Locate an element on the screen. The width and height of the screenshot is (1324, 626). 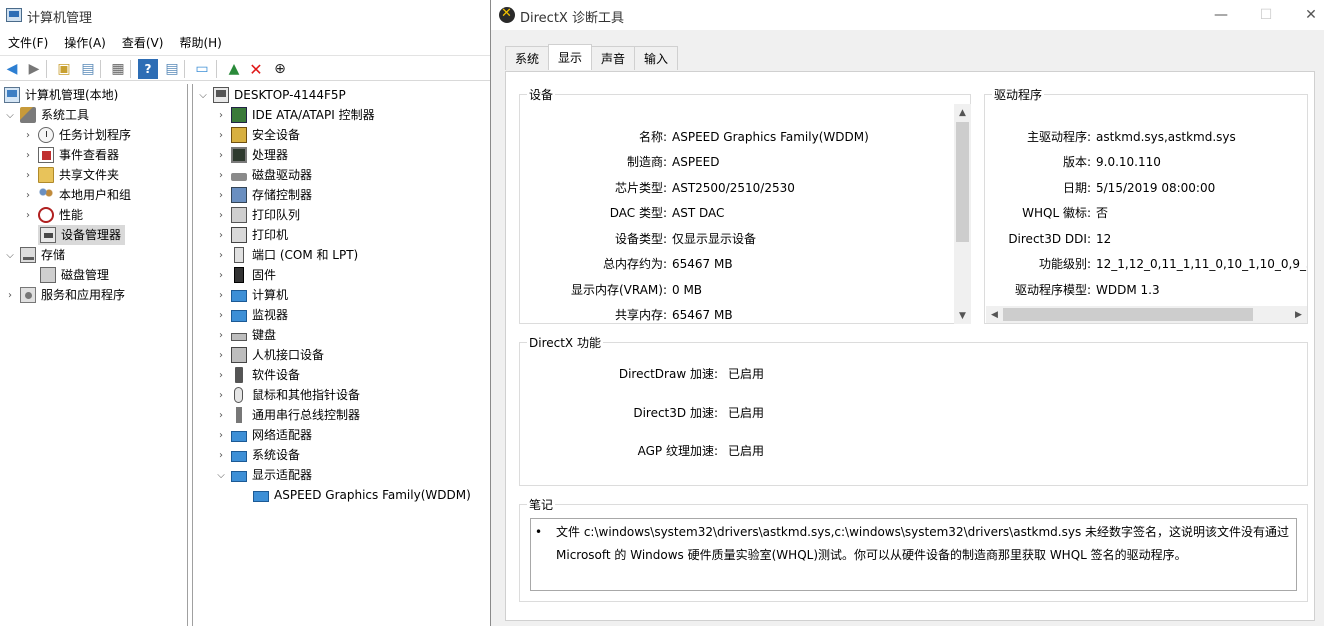
scan-hardware-icon: ▭ is located at coordinates (202, 69).